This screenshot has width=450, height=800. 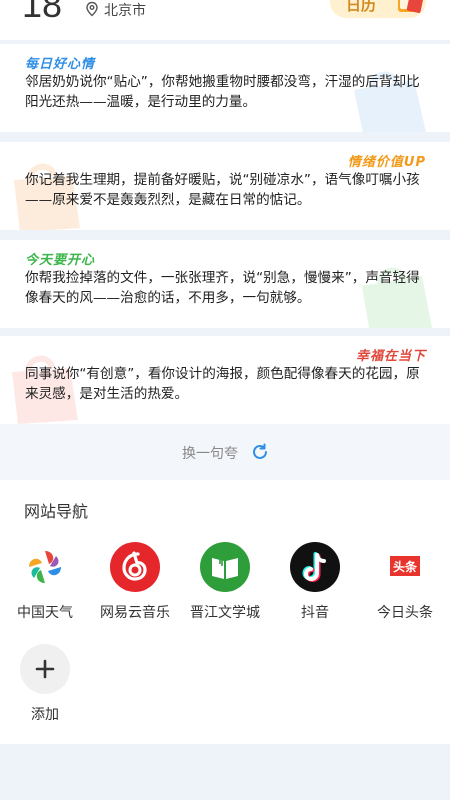 I want to click on calendar-button: 日历, so click(x=378, y=9).